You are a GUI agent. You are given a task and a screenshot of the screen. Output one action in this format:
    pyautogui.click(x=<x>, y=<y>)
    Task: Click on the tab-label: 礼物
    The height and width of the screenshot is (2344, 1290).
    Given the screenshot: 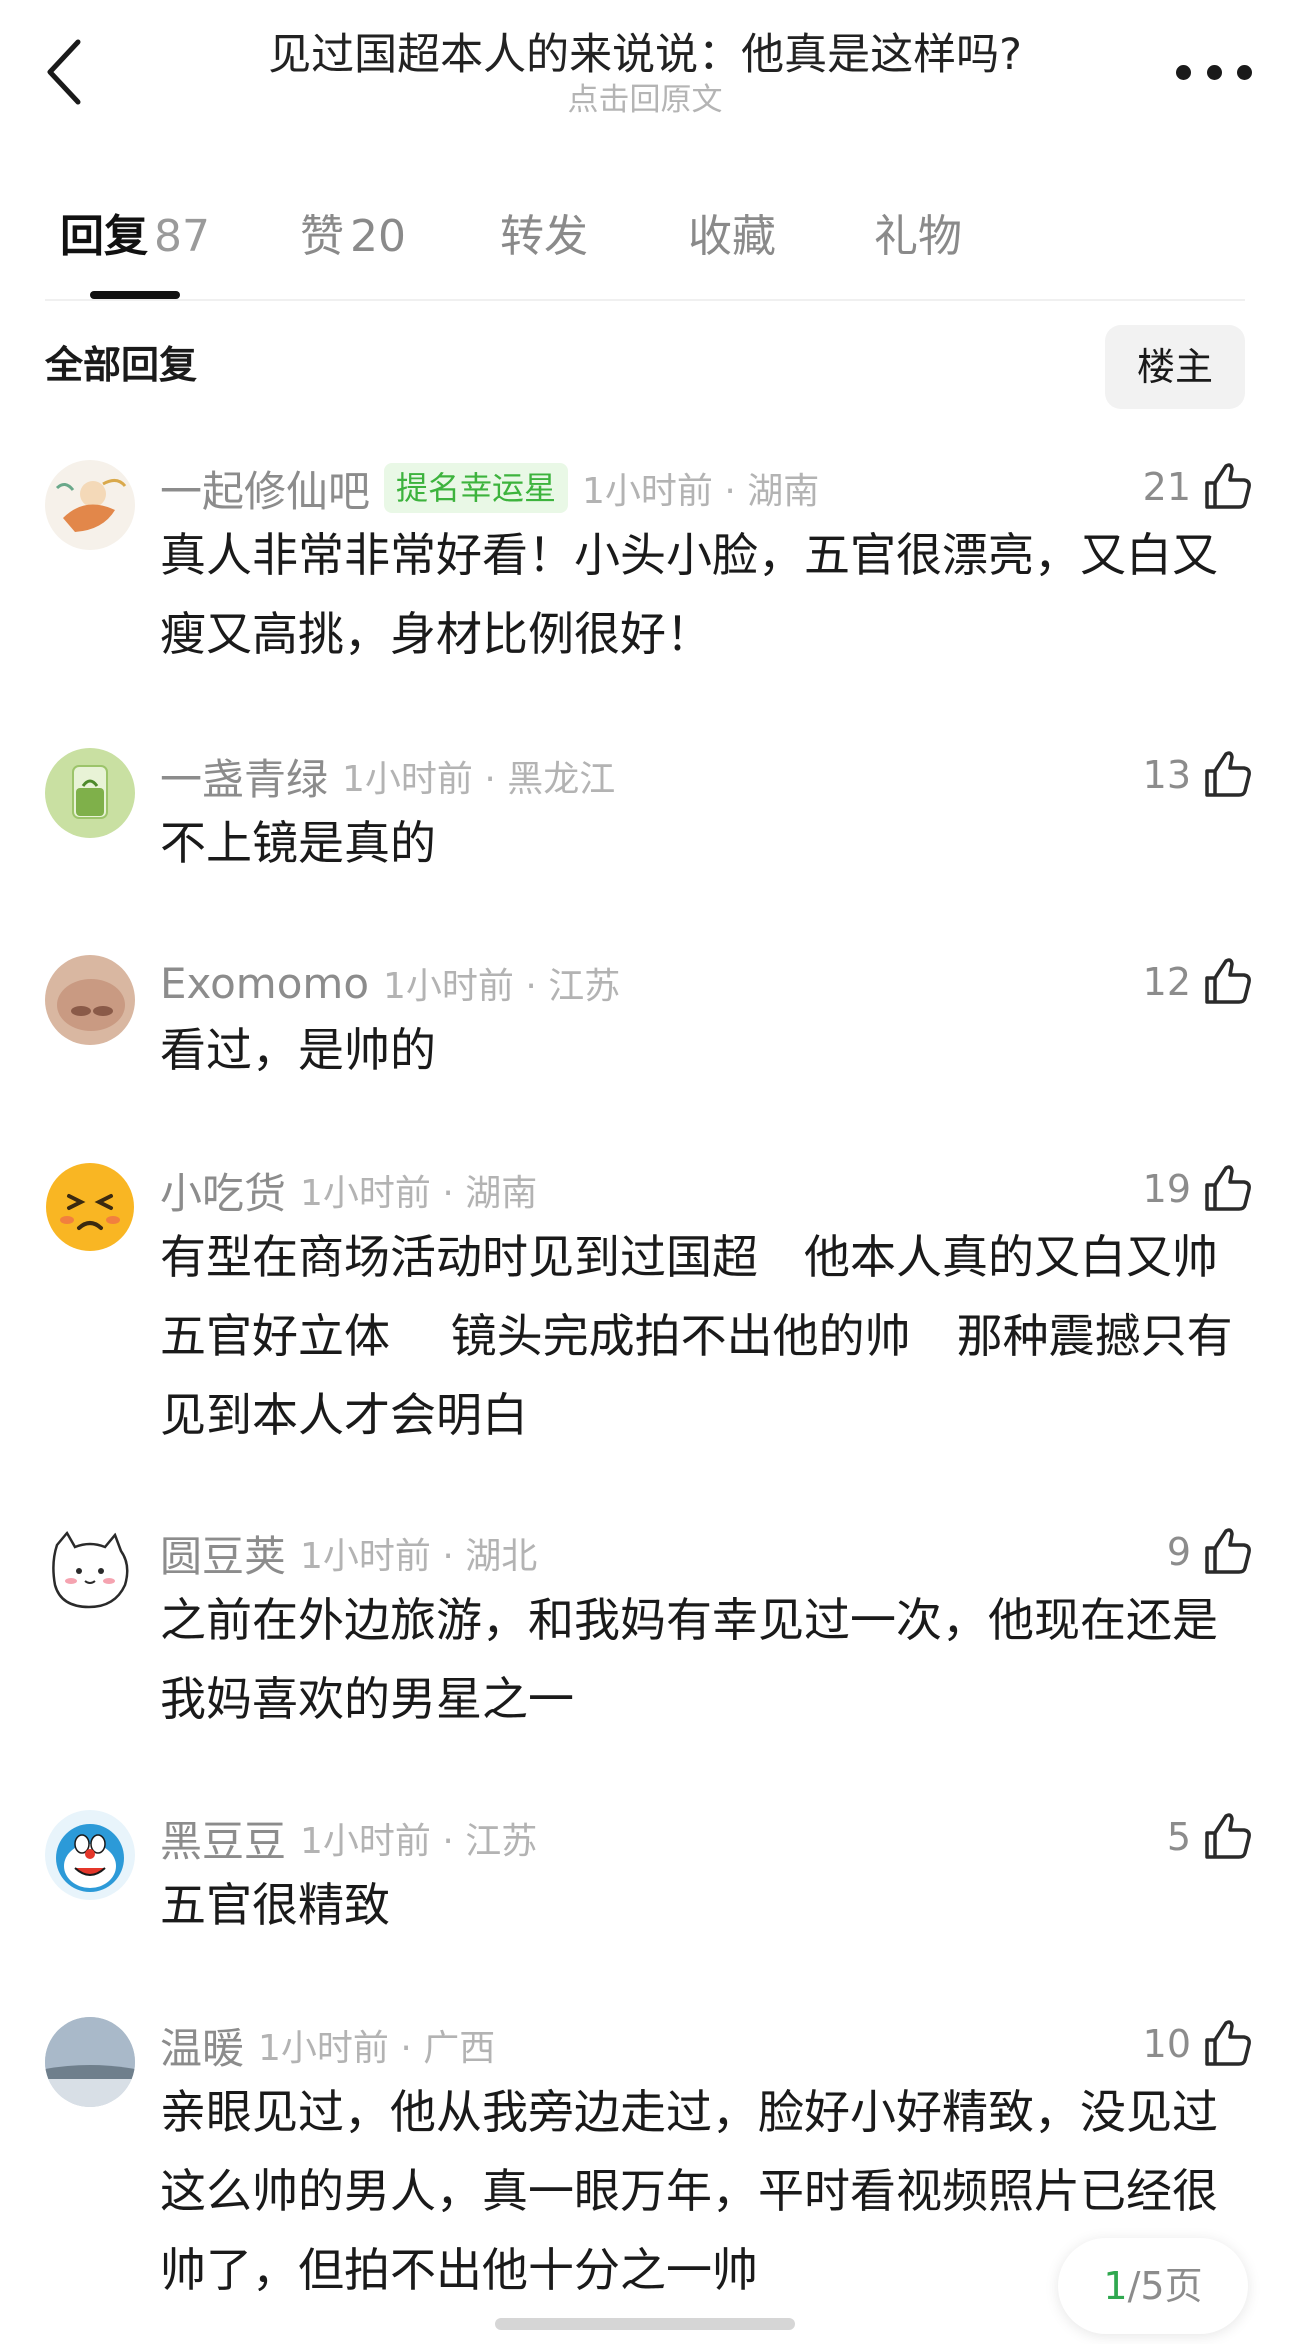 What is the action you would take?
    pyautogui.click(x=918, y=236)
    